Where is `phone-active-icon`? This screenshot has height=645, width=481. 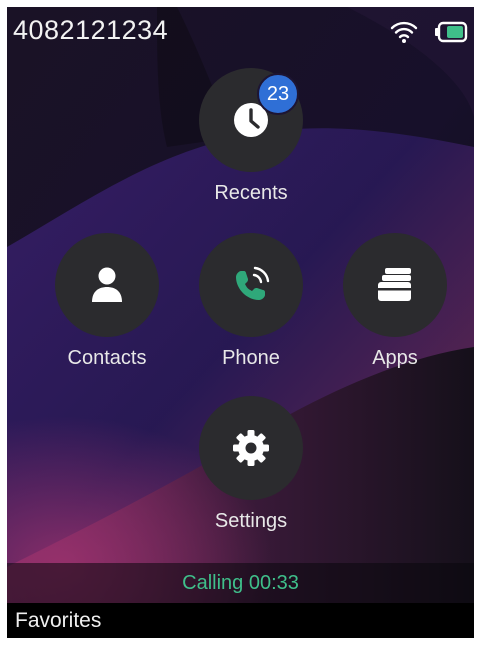 phone-active-icon is located at coordinates (253, 283).